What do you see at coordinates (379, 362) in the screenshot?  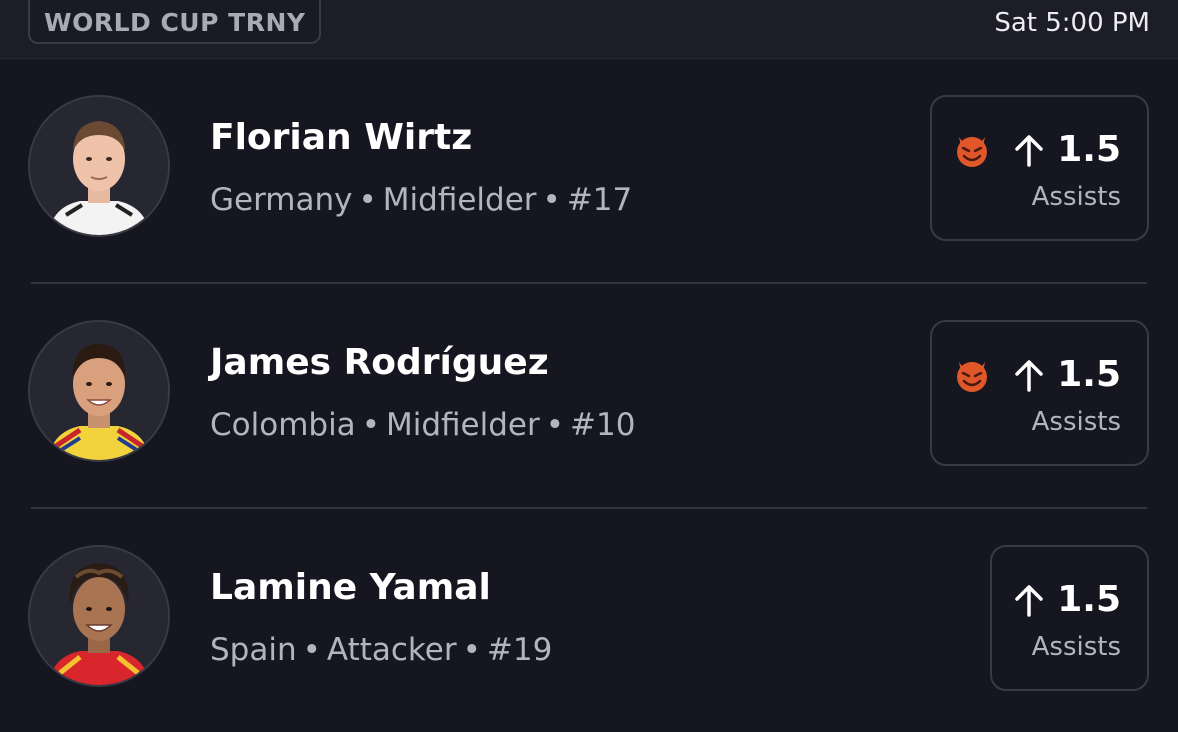 I see `player-name: James Rodríguez` at bounding box center [379, 362].